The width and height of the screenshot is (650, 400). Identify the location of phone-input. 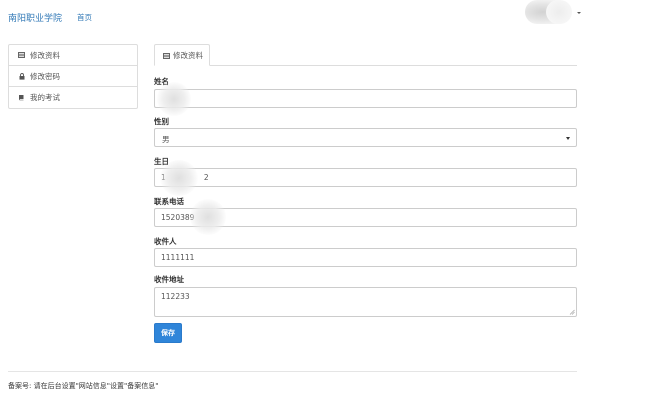
(365, 217).